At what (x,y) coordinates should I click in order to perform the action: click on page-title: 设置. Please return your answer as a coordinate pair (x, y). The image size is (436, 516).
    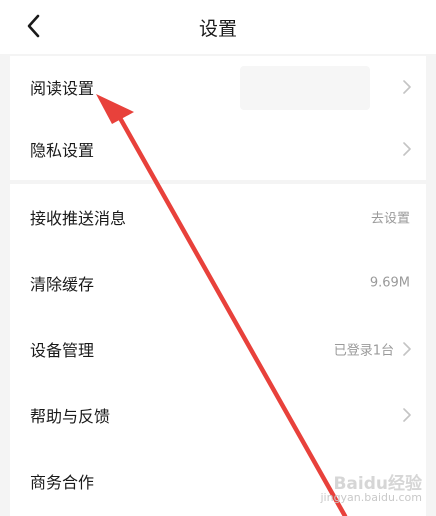
    Looking at the image, I should click on (217, 29).